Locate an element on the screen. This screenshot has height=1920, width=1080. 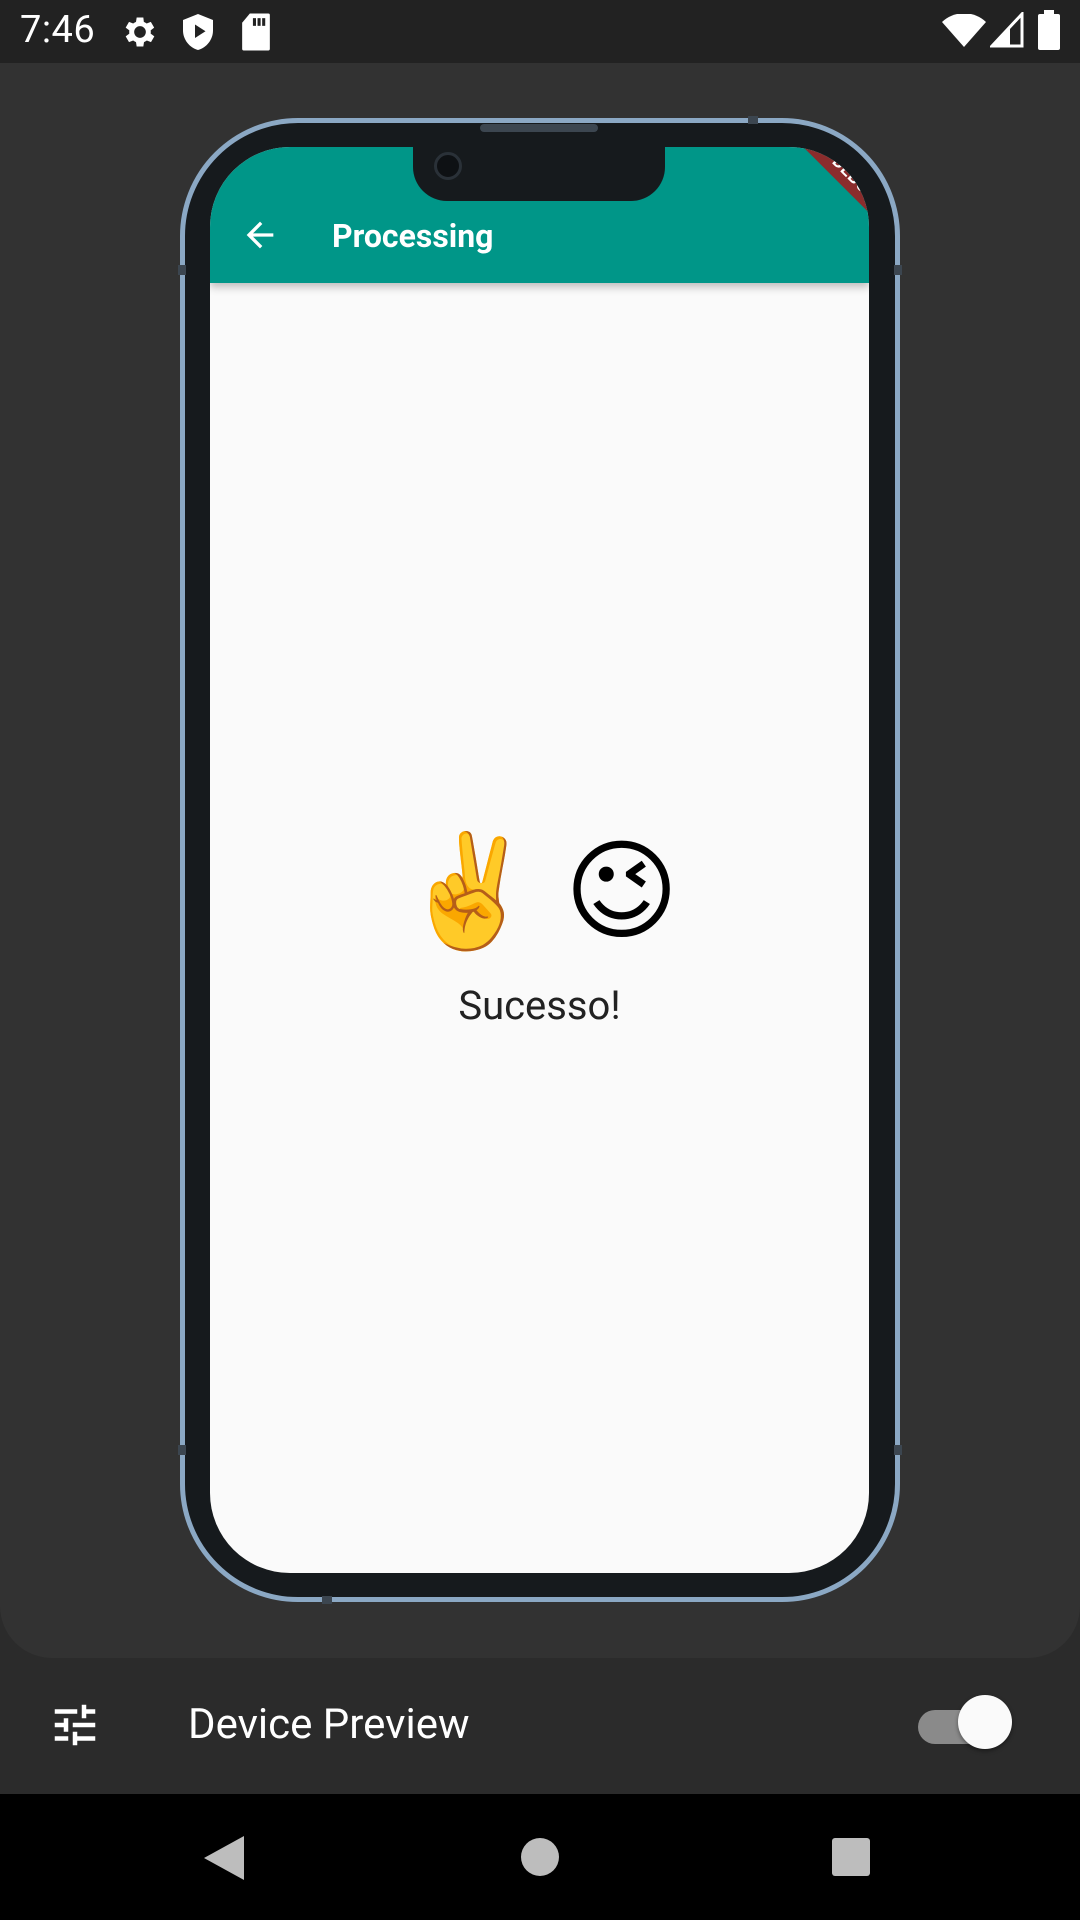
emoji-row: ✌️ 😉 is located at coordinates (539, 892).